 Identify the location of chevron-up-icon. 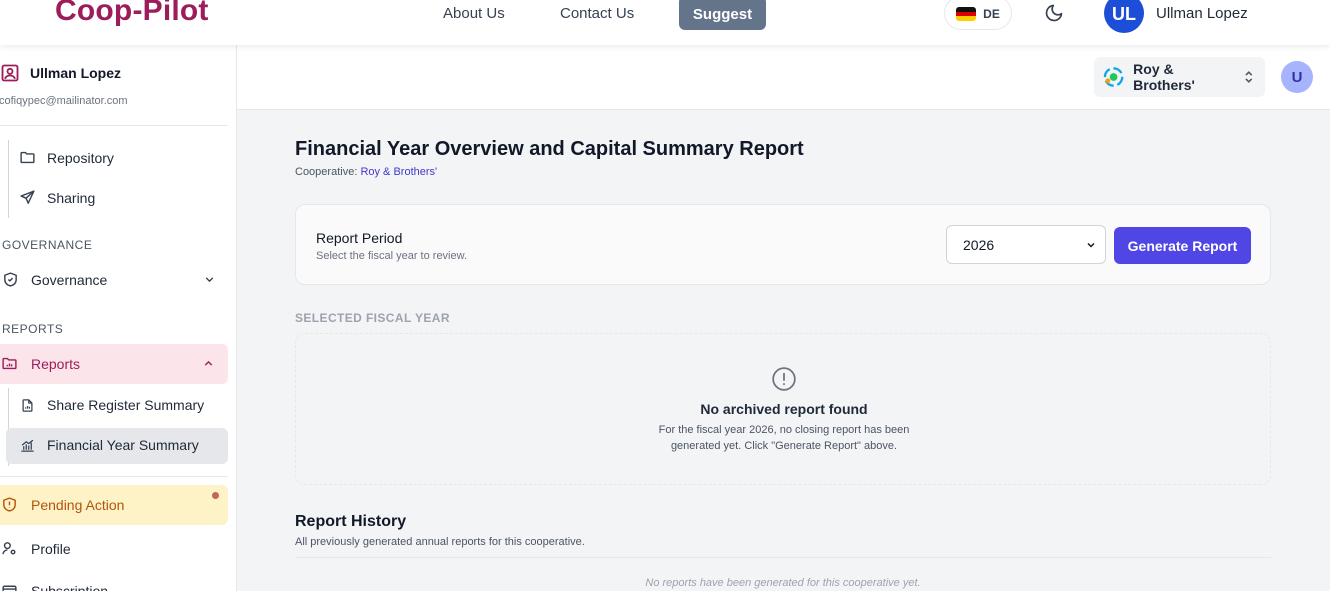
(208, 363).